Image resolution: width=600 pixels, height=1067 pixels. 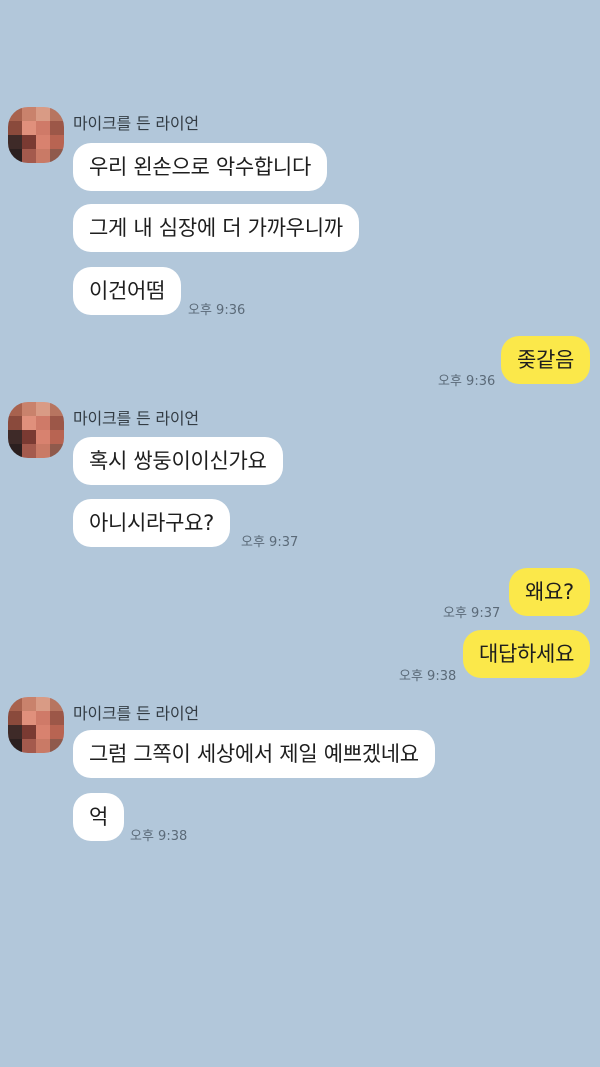 What do you see at coordinates (546, 360) in the screenshot?
I see `outgoing-message-bubble: 좆같음` at bounding box center [546, 360].